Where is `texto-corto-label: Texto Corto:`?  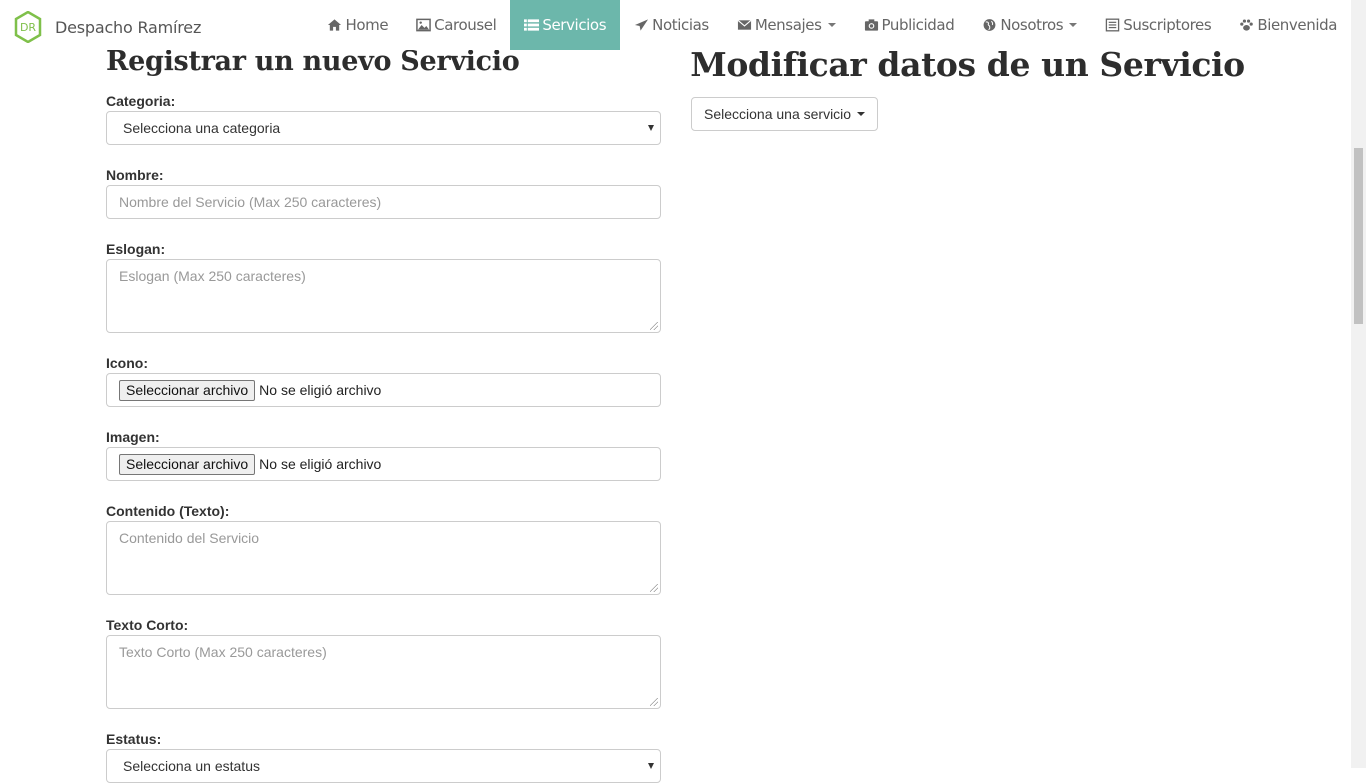
texto-corto-label: Texto Corto: is located at coordinates (147, 625).